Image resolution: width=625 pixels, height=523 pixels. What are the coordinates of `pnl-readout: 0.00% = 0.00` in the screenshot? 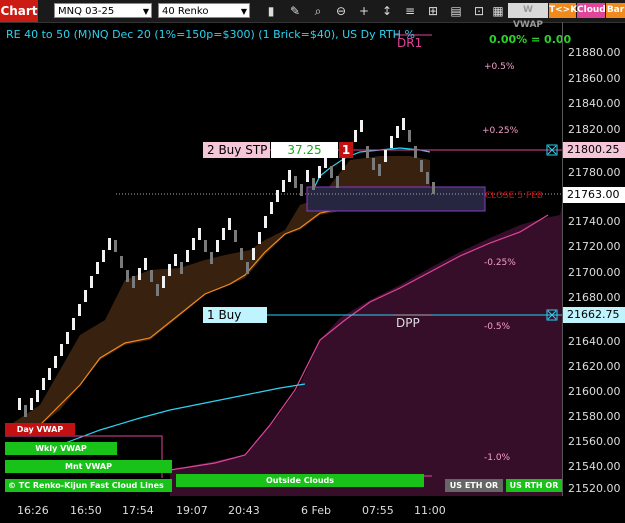 It's located at (530, 39).